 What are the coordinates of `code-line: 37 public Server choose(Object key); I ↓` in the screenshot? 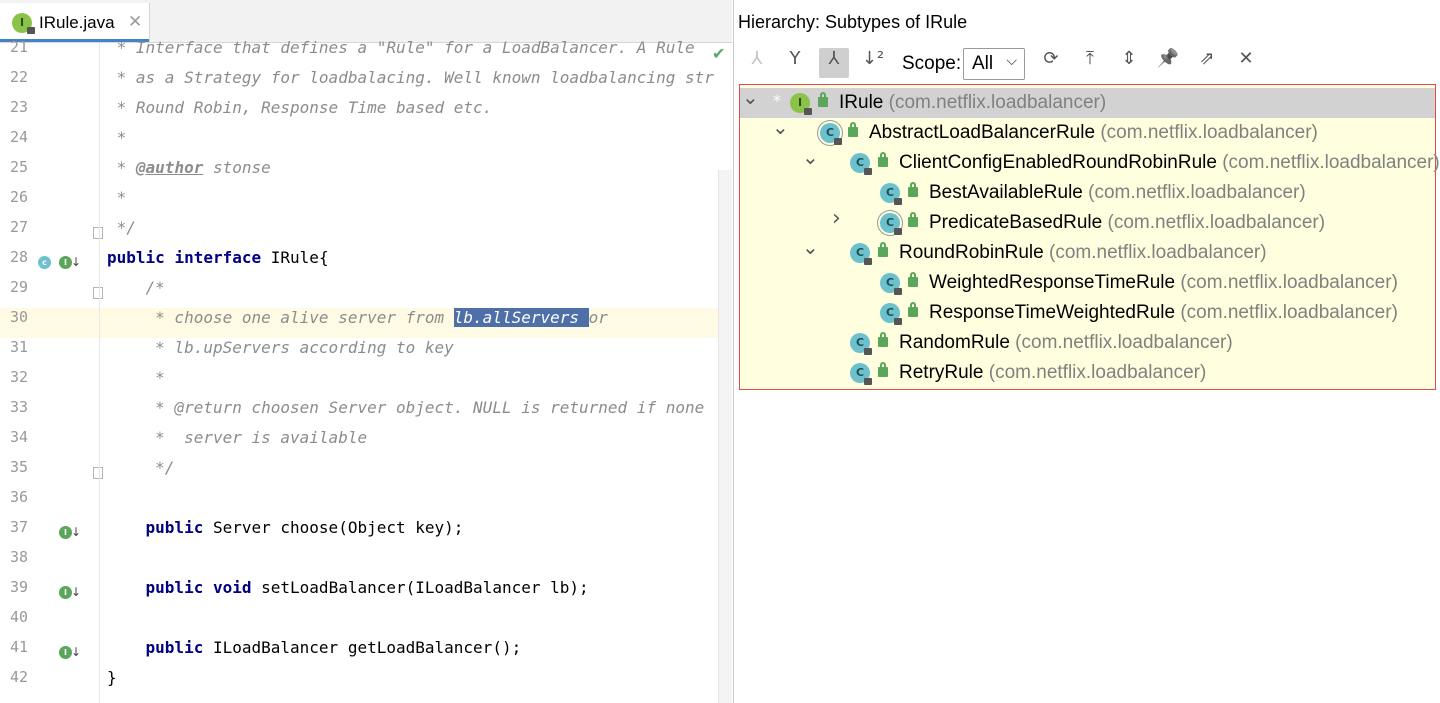 It's located at (366, 533).